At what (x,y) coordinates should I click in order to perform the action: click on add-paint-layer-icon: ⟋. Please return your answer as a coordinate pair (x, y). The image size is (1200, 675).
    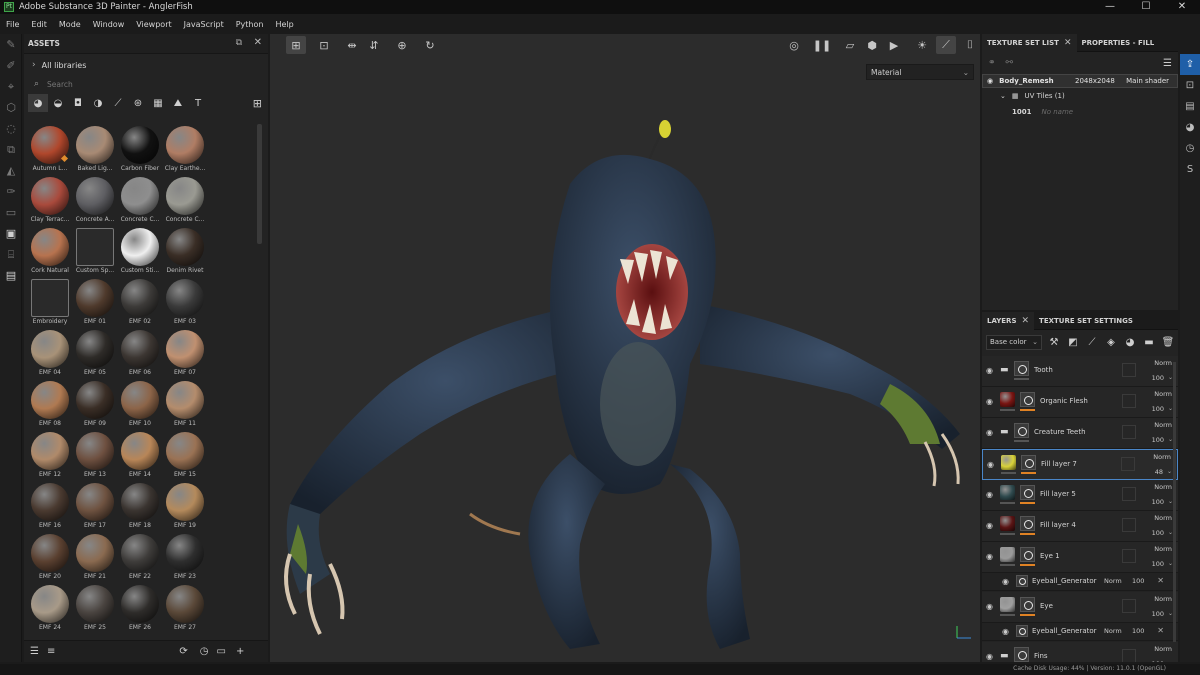
    Looking at the image, I should click on (1092, 342).